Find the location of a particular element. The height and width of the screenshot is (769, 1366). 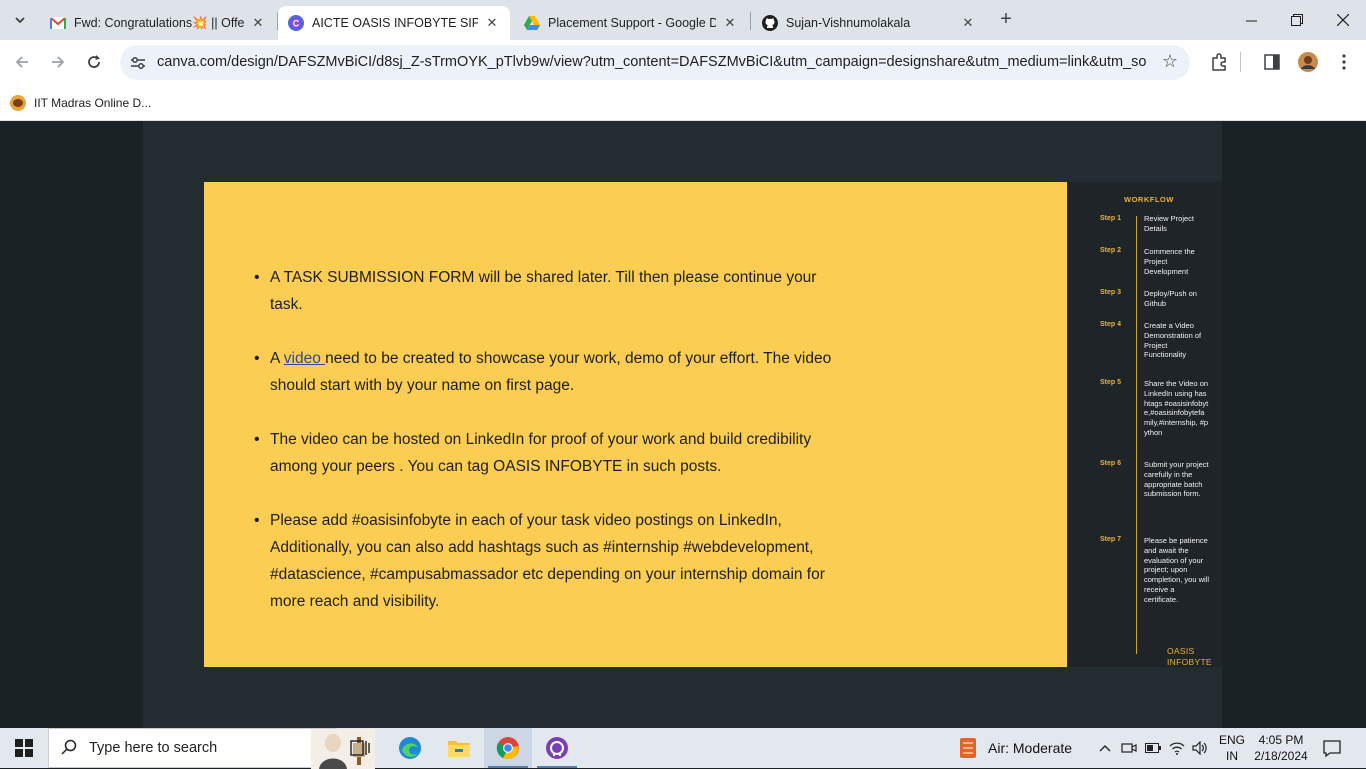

canva-icon: C is located at coordinates (296, 23).